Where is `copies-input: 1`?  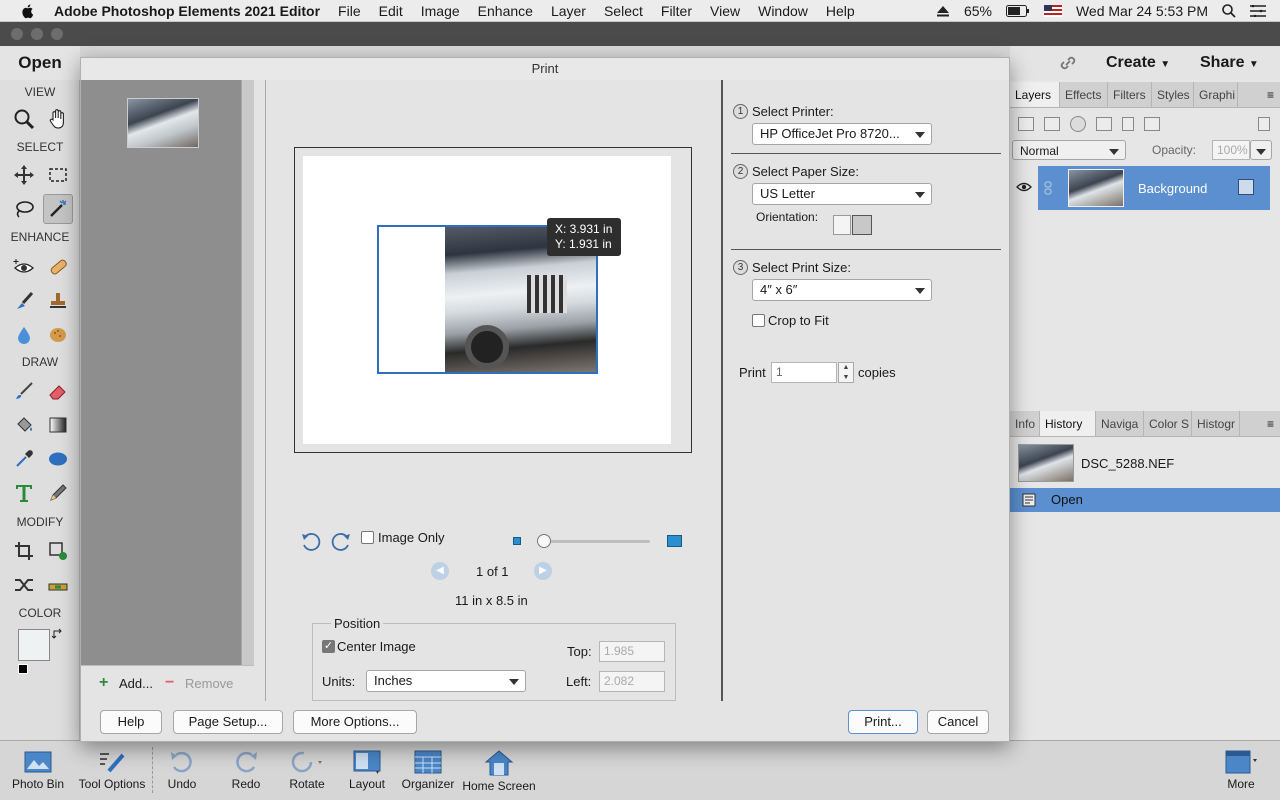 copies-input: 1 is located at coordinates (804, 372).